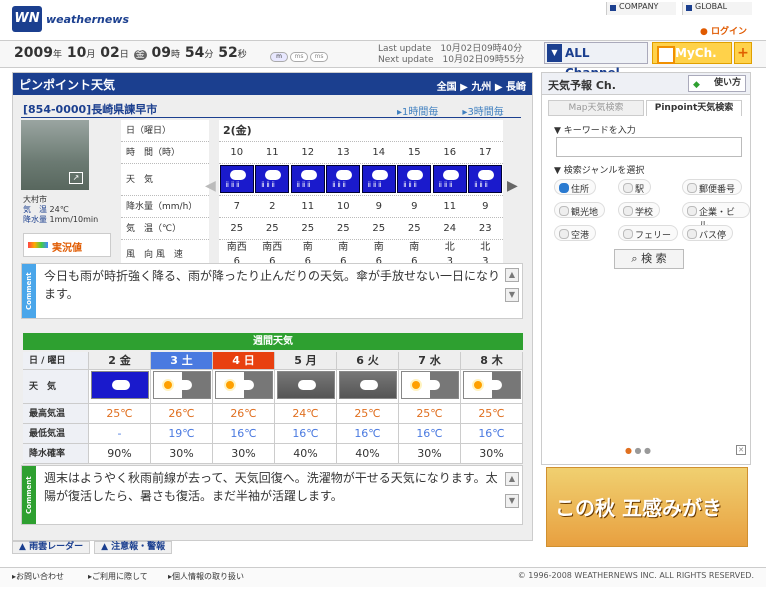 This screenshot has width=766, height=590. I want to click on howto-button: ◆ 使い方, so click(717, 83).